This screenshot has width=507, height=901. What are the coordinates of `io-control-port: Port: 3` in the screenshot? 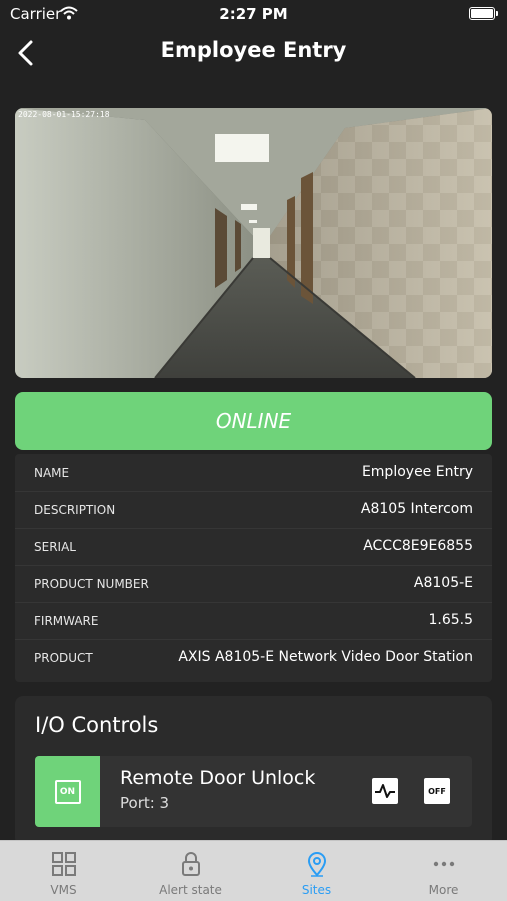 It's located at (145, 803).